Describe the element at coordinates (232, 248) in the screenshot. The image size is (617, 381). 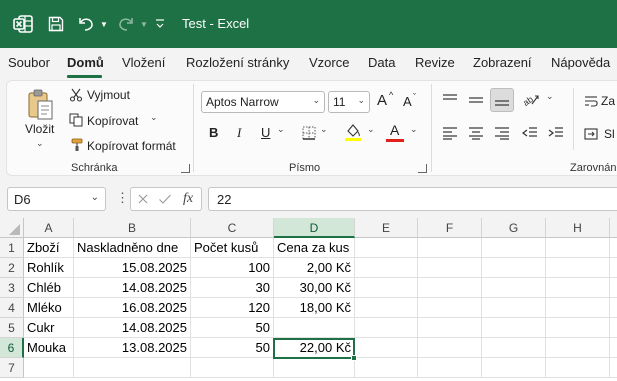
I see `cell-c1: Počet kusů` at that location.